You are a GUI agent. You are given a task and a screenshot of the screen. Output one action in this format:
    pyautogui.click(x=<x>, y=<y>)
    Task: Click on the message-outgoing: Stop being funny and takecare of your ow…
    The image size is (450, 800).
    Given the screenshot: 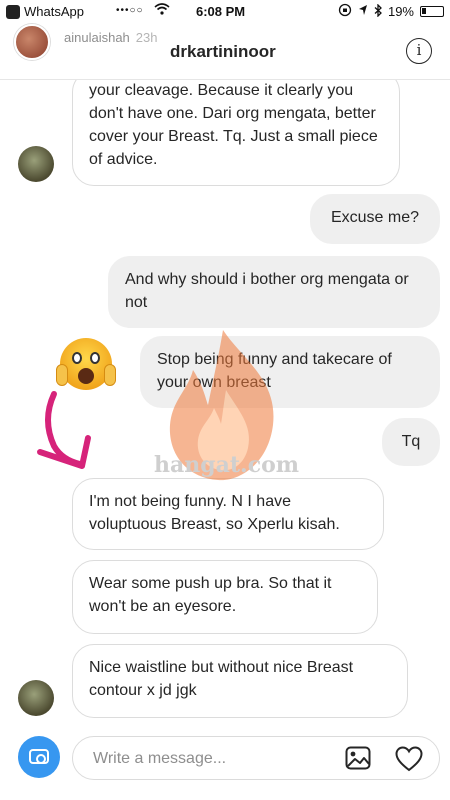 What is the action you would take?
    pyautogui.click(x=290, y=372)
    